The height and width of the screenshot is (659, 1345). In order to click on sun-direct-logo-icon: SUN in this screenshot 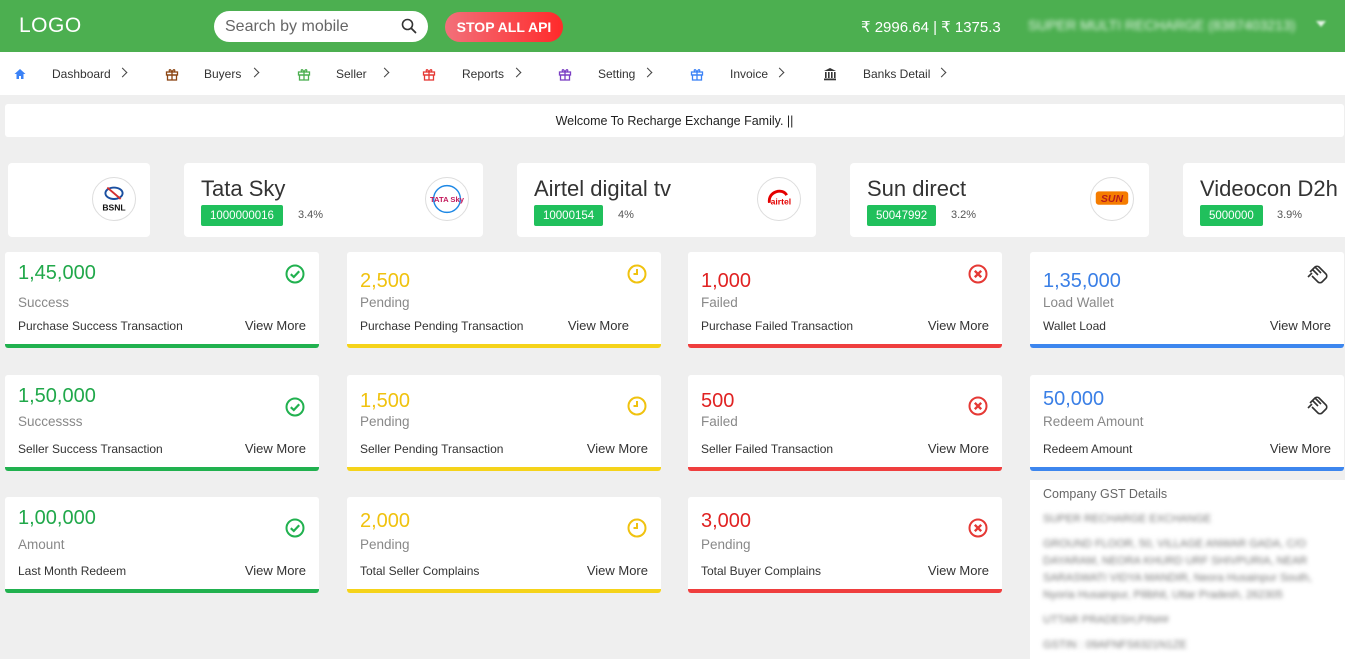, I will do `click(1112, 198)`.